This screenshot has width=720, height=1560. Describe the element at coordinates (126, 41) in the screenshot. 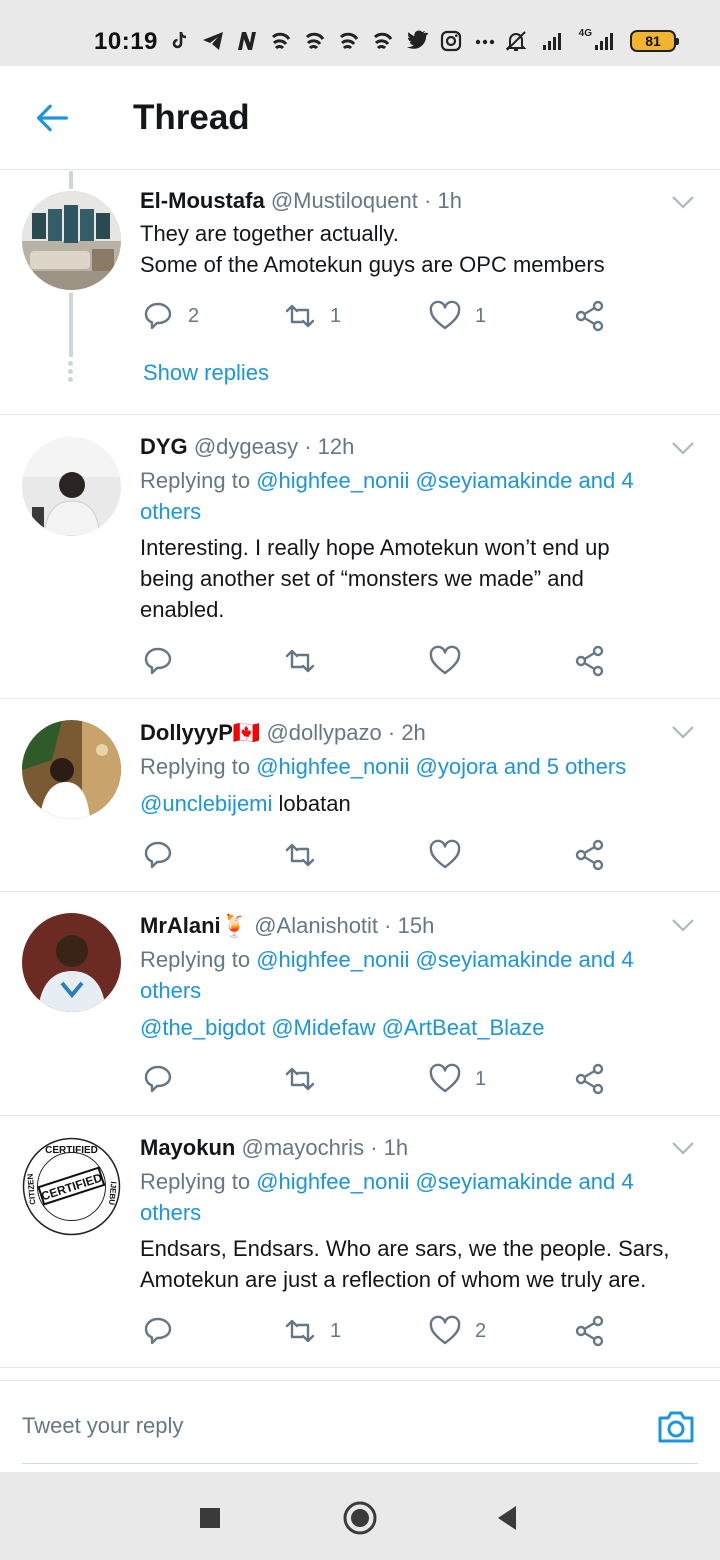

I see `status-time: 10:19` at that location.